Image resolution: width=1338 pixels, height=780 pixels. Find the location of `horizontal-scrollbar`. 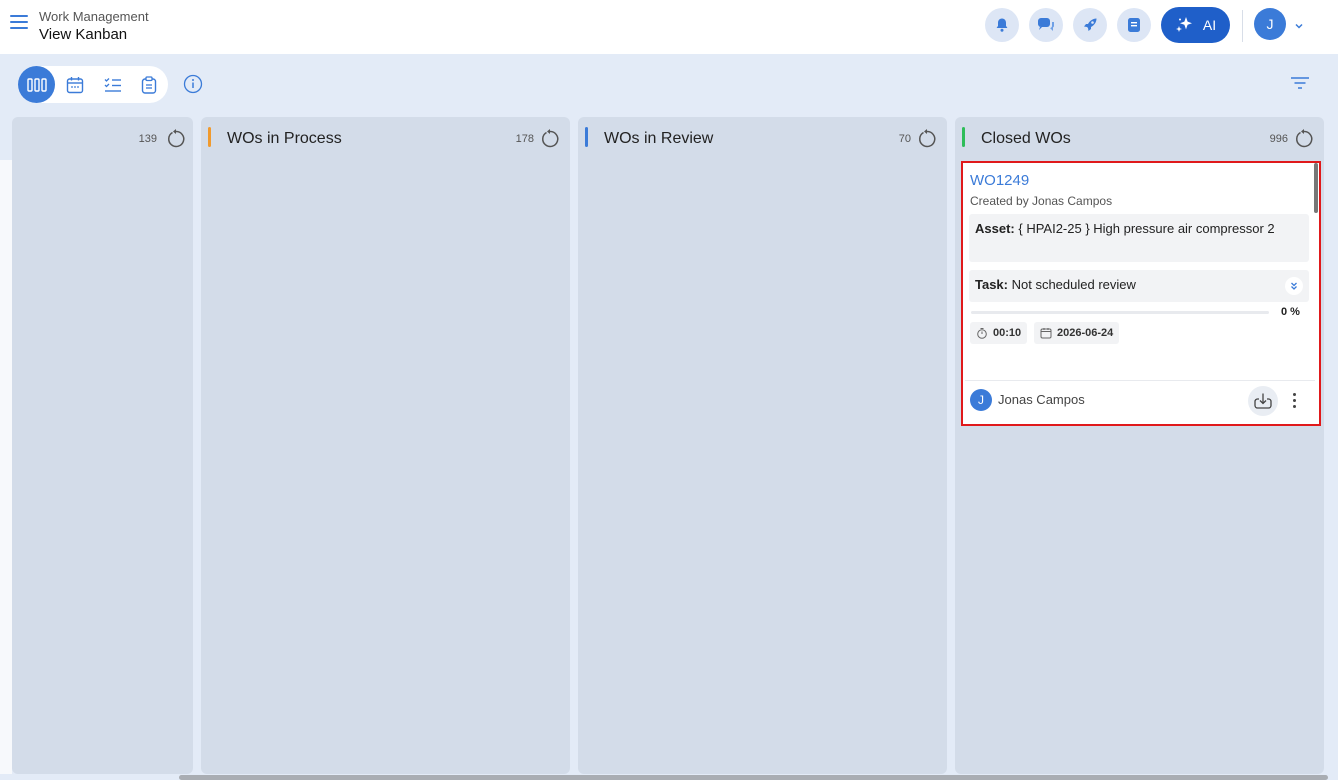

horizontal-scrollbar is located at coordinates (753, 777).